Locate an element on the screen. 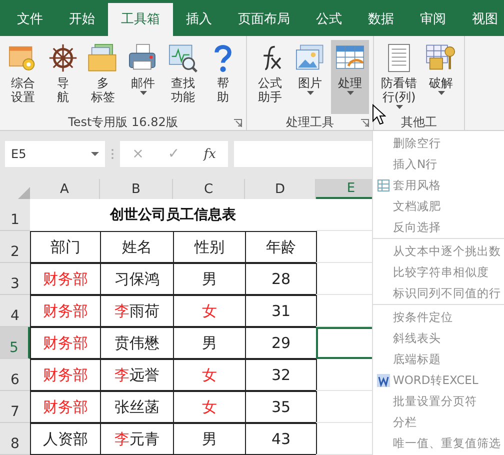  column-header: C is located at coordinates (209, 189).